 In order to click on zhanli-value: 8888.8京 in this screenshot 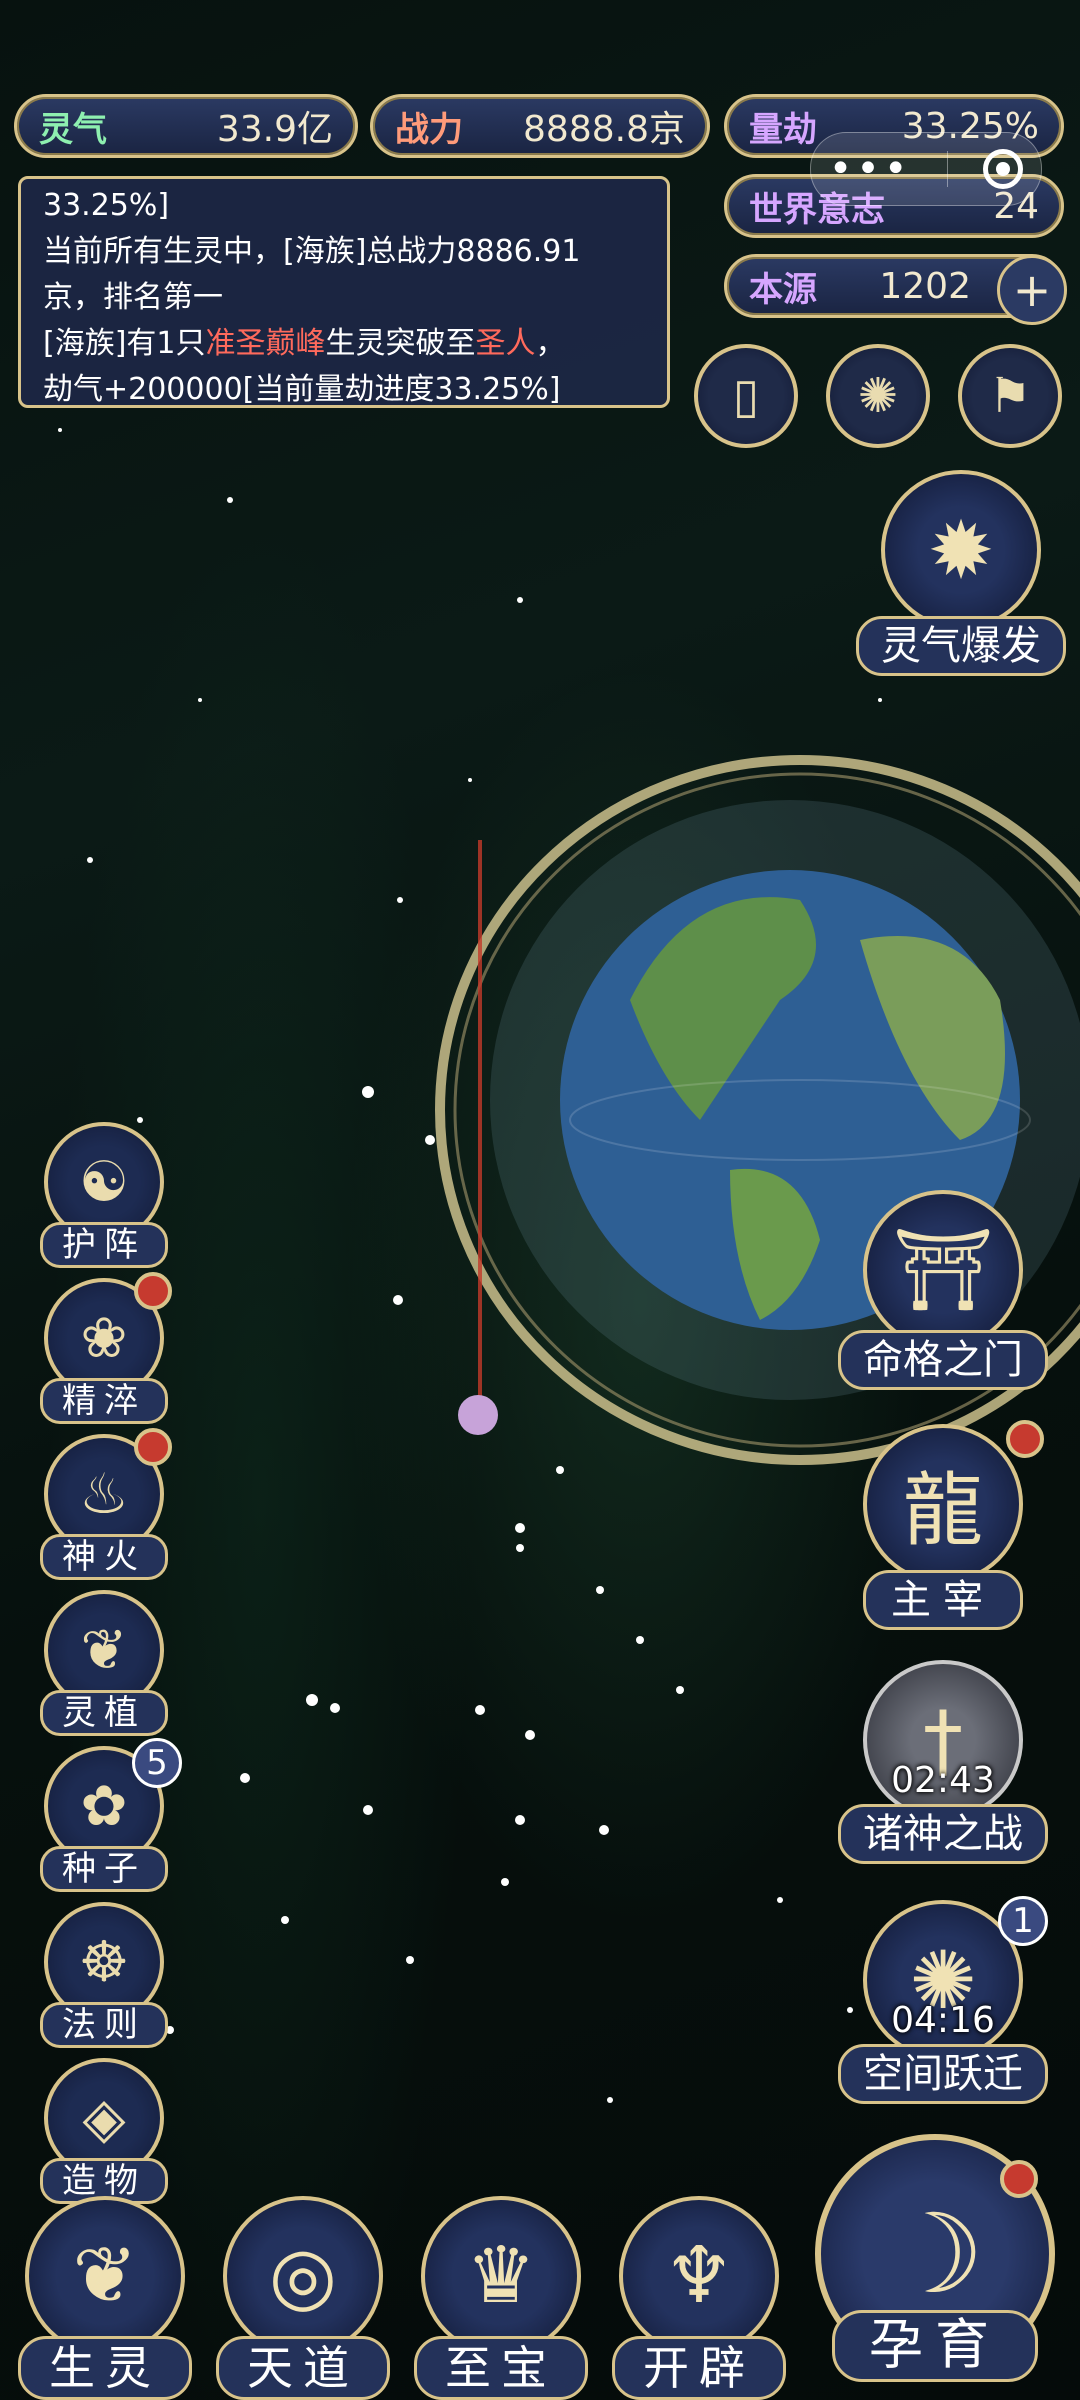, I will do `click(604, 129)`.